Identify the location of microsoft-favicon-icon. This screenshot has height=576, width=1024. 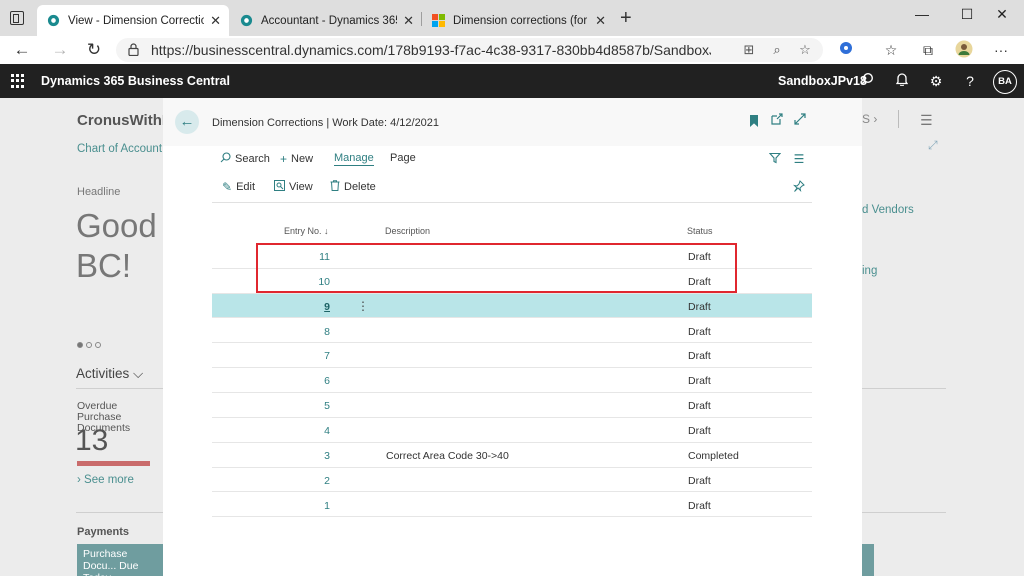
(438, 20).